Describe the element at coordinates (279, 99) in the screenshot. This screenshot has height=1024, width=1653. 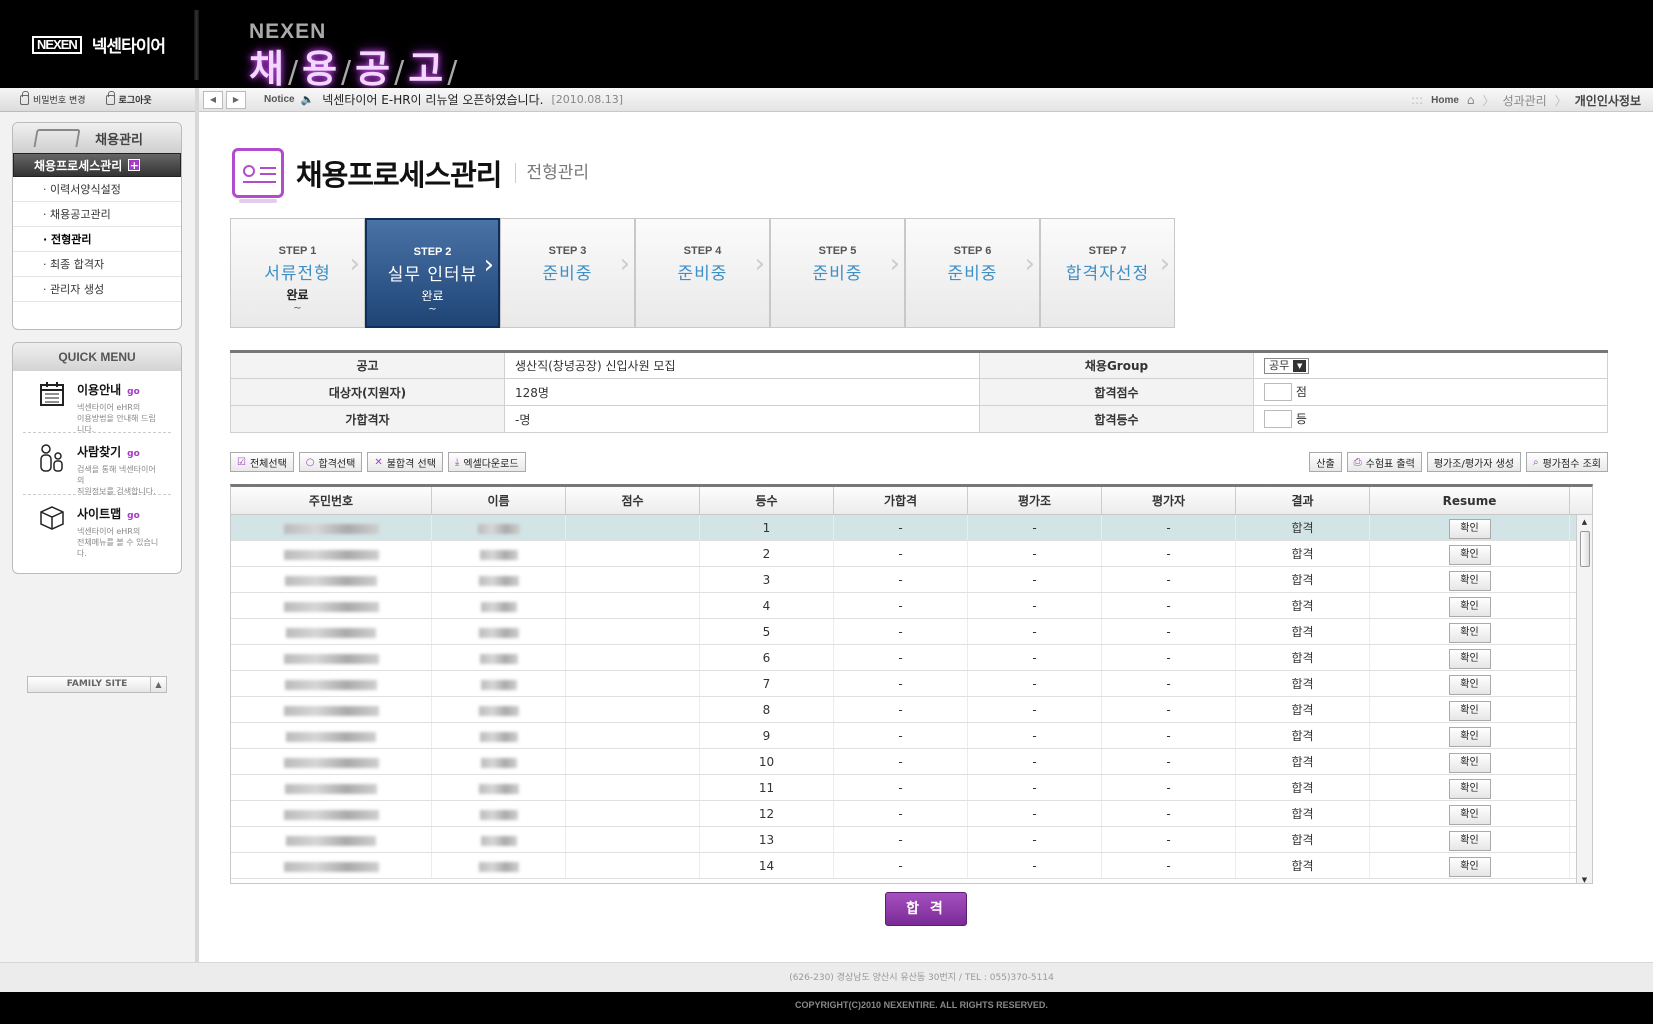
I see `notice-label: Notice` at that location.